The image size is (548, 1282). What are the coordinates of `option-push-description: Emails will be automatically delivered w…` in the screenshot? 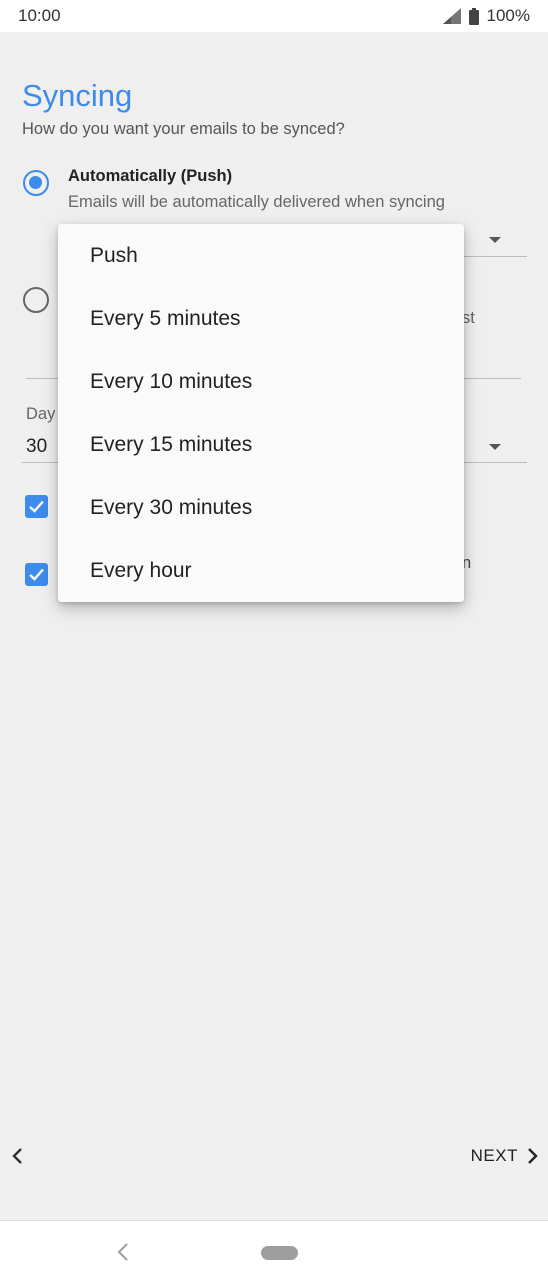 It's located at (256, 202).